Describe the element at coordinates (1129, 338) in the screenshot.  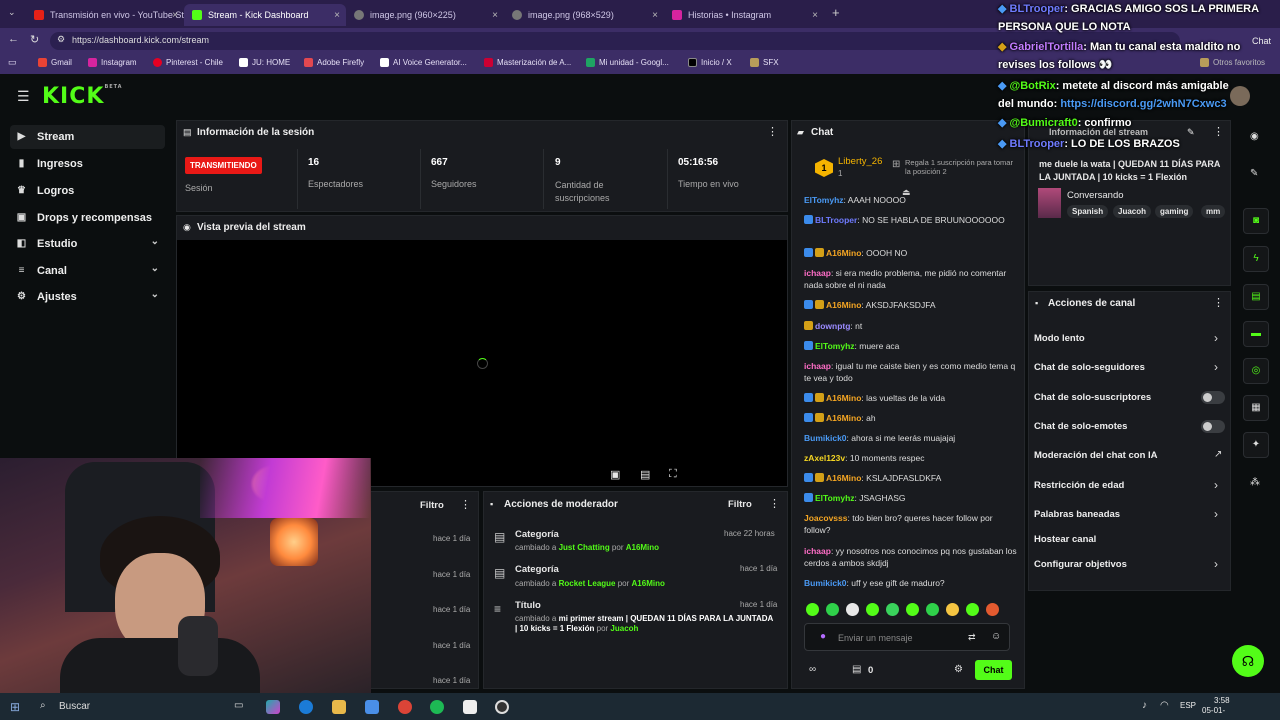
I see `channel-action-slow-mode: Modo lento` at that location.